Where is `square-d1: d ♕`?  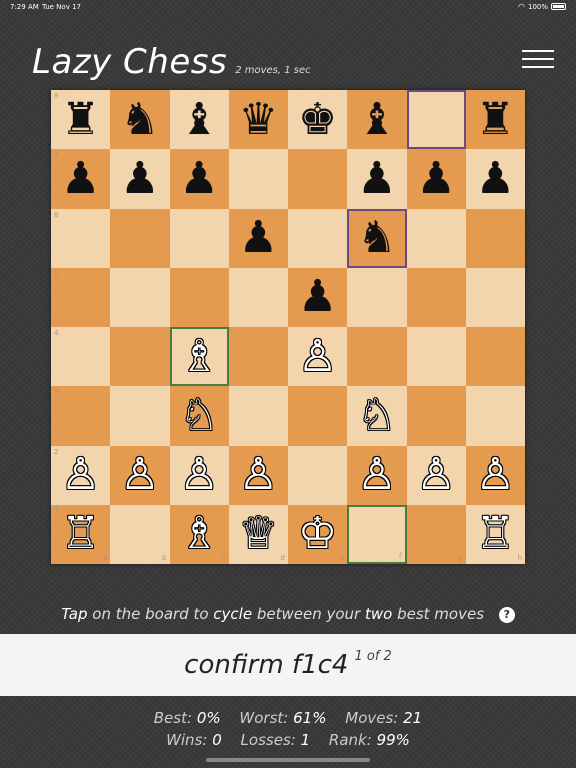 square-d1: d ♕ is located at coordinates (258, 534).